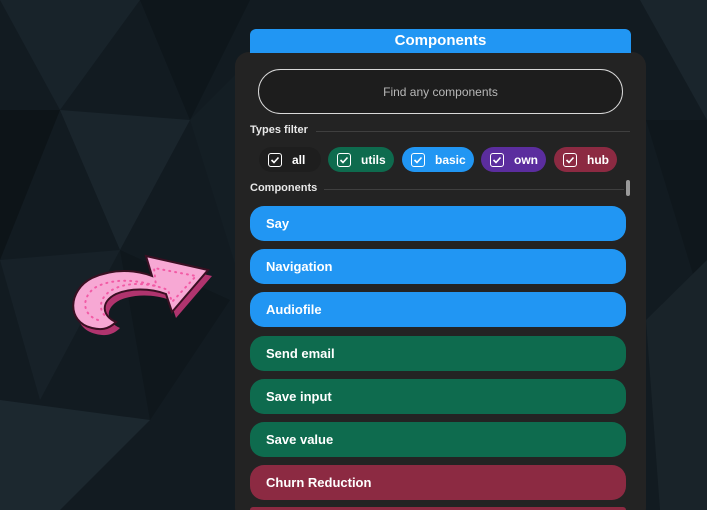  I want to click on filter-chip-label: basic, so click(450, 159).